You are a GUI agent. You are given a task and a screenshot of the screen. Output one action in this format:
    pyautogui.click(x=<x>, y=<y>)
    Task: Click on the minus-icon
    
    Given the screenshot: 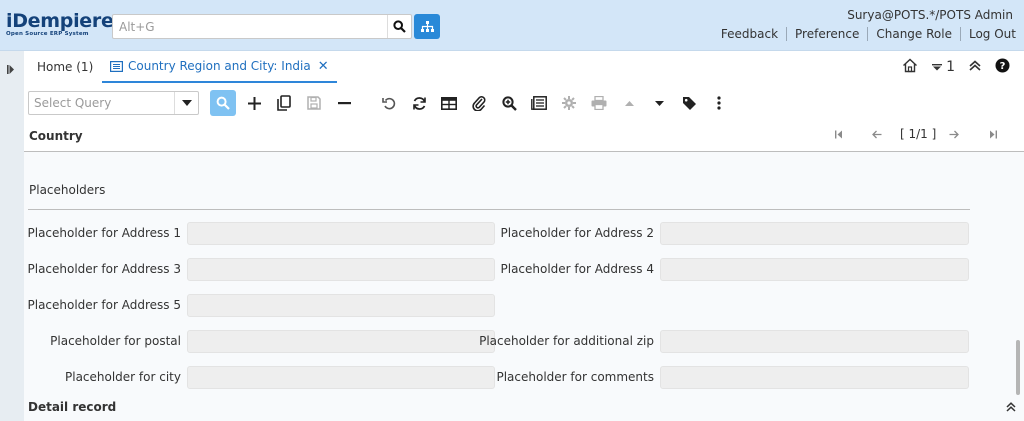 What is the action you would take?
    pyautogui.click(x=344, y=102)
    